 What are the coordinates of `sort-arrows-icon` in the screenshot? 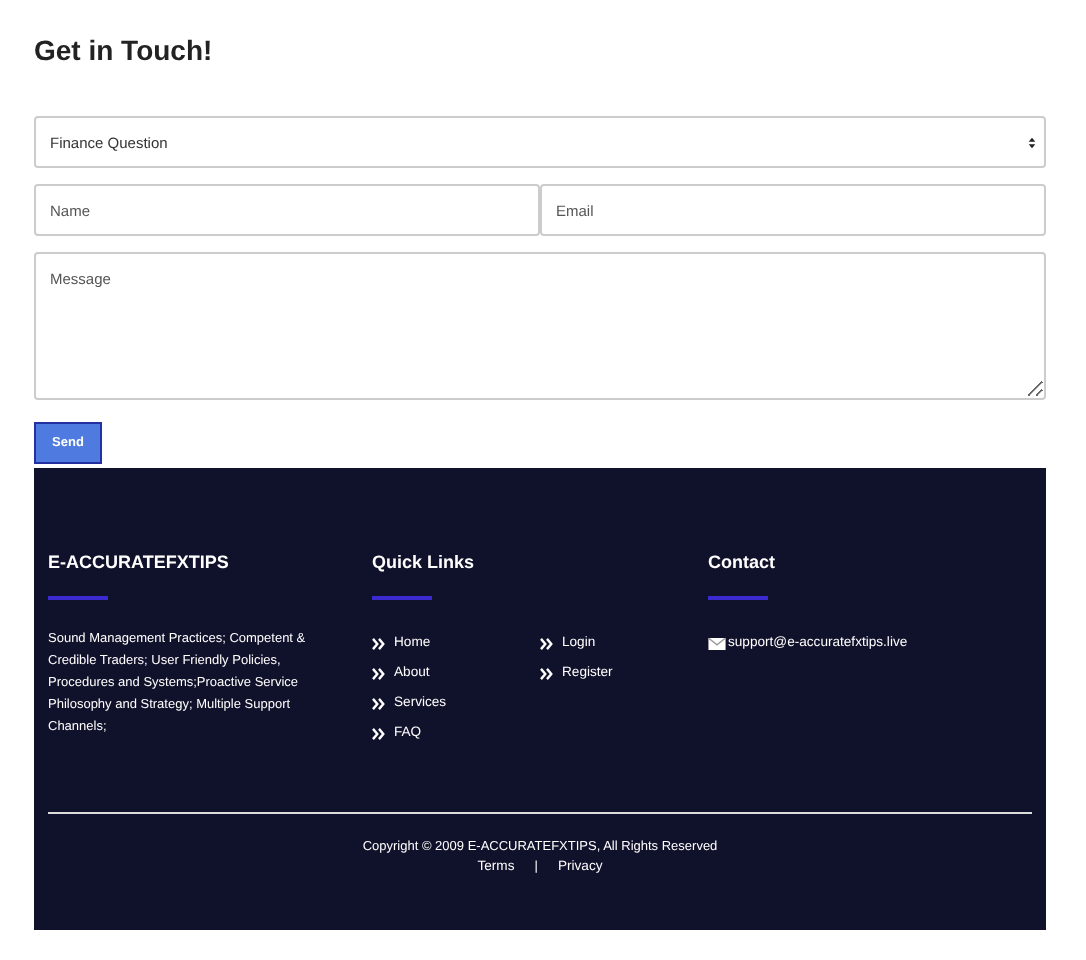 It's located at (1032, 142).